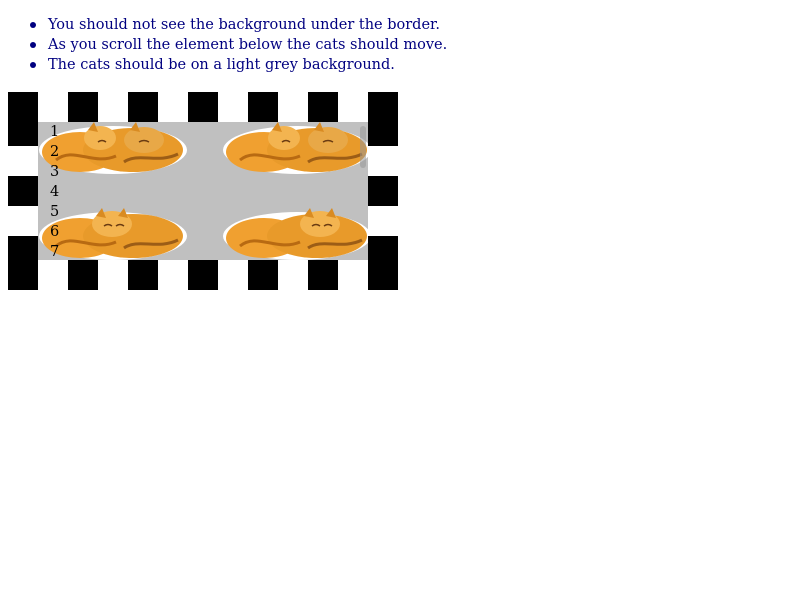 This screenshot has width=800, height=600. I want to click on scroll-line: 5, so click(55, 212).